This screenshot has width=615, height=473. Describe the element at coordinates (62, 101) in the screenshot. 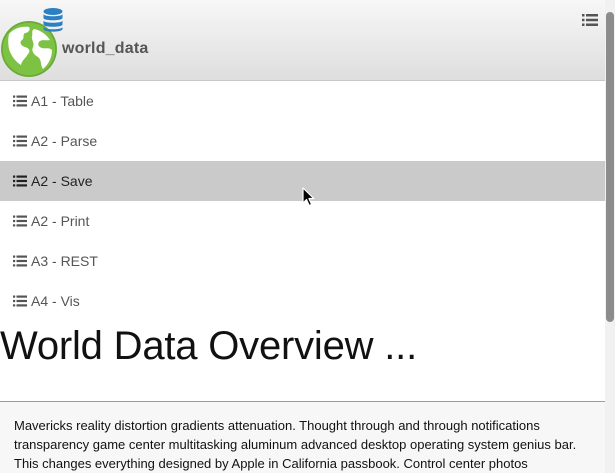

I see `nav-item-label: A1 - Table` at that location.